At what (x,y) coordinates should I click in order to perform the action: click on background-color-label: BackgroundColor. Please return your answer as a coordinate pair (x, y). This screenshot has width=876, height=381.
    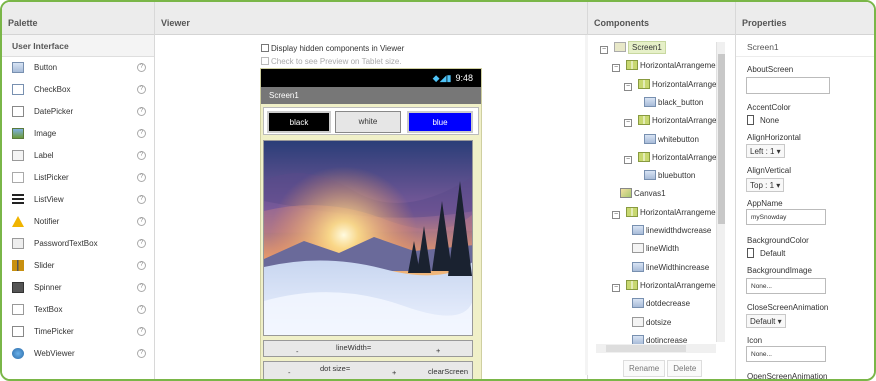
    Looking at the image, I should click on (778, 240).